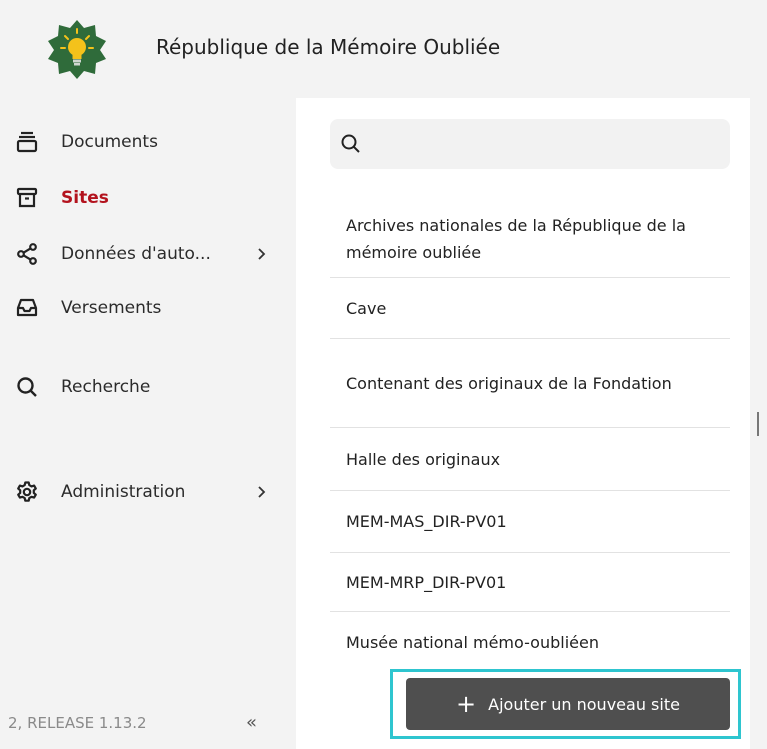 The width and height of the screenshot is (767, 749). What do you see at coordinates (584, 704) in the screenshot?
I see `add-site-label: Ajouter un nouveau site` at bounding box center [584, 704].